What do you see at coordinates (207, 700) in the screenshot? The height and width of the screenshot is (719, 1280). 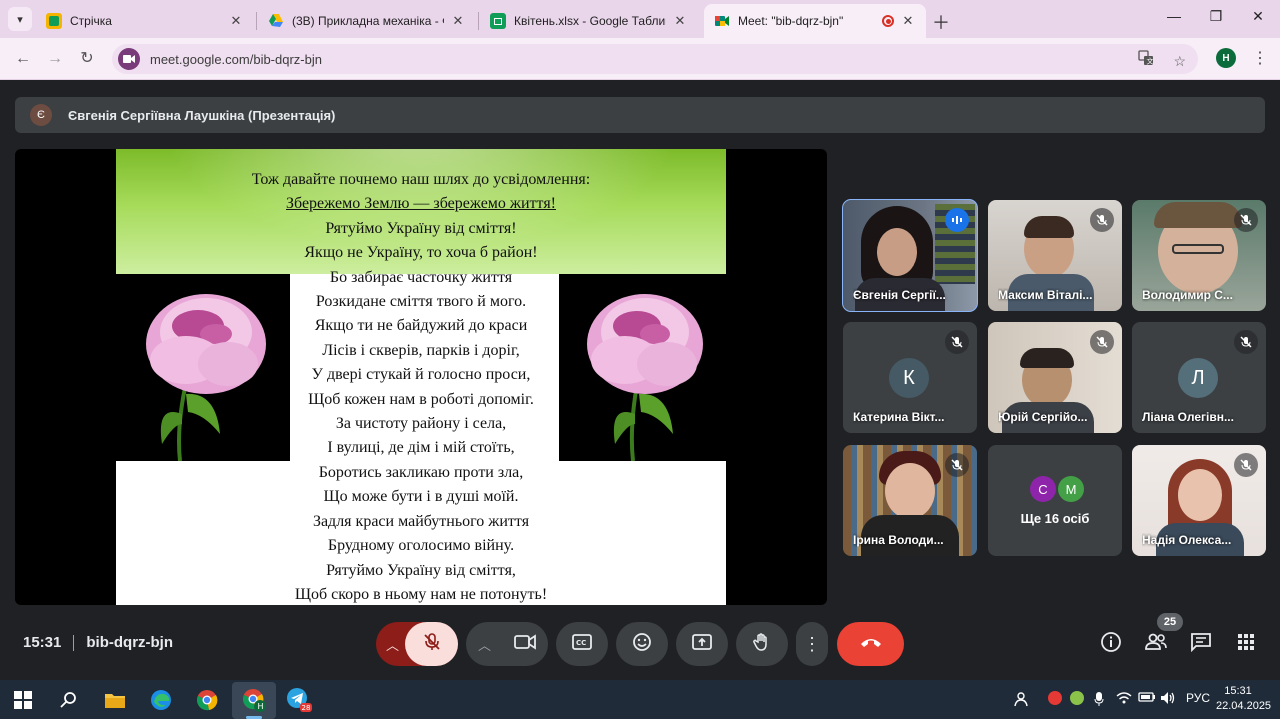 I see `chrome-icon` at bounding box center [207, 700].